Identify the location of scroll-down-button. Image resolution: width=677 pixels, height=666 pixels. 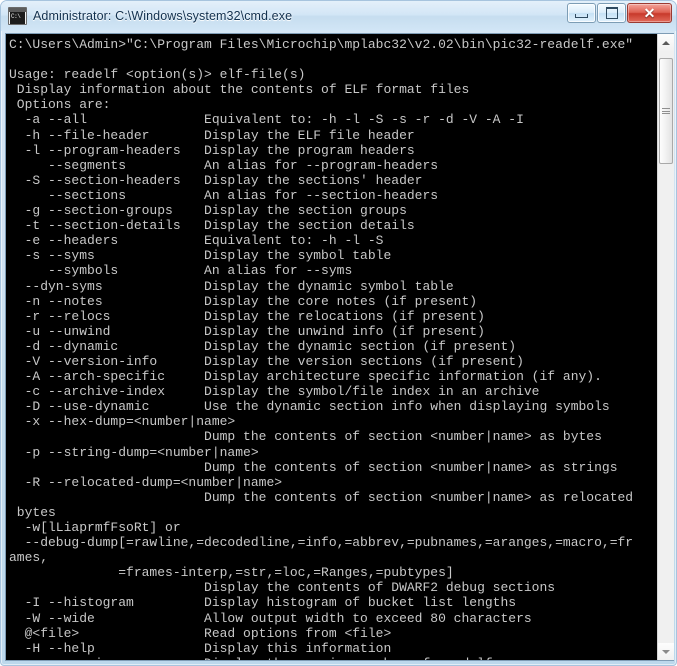
(666, 651).